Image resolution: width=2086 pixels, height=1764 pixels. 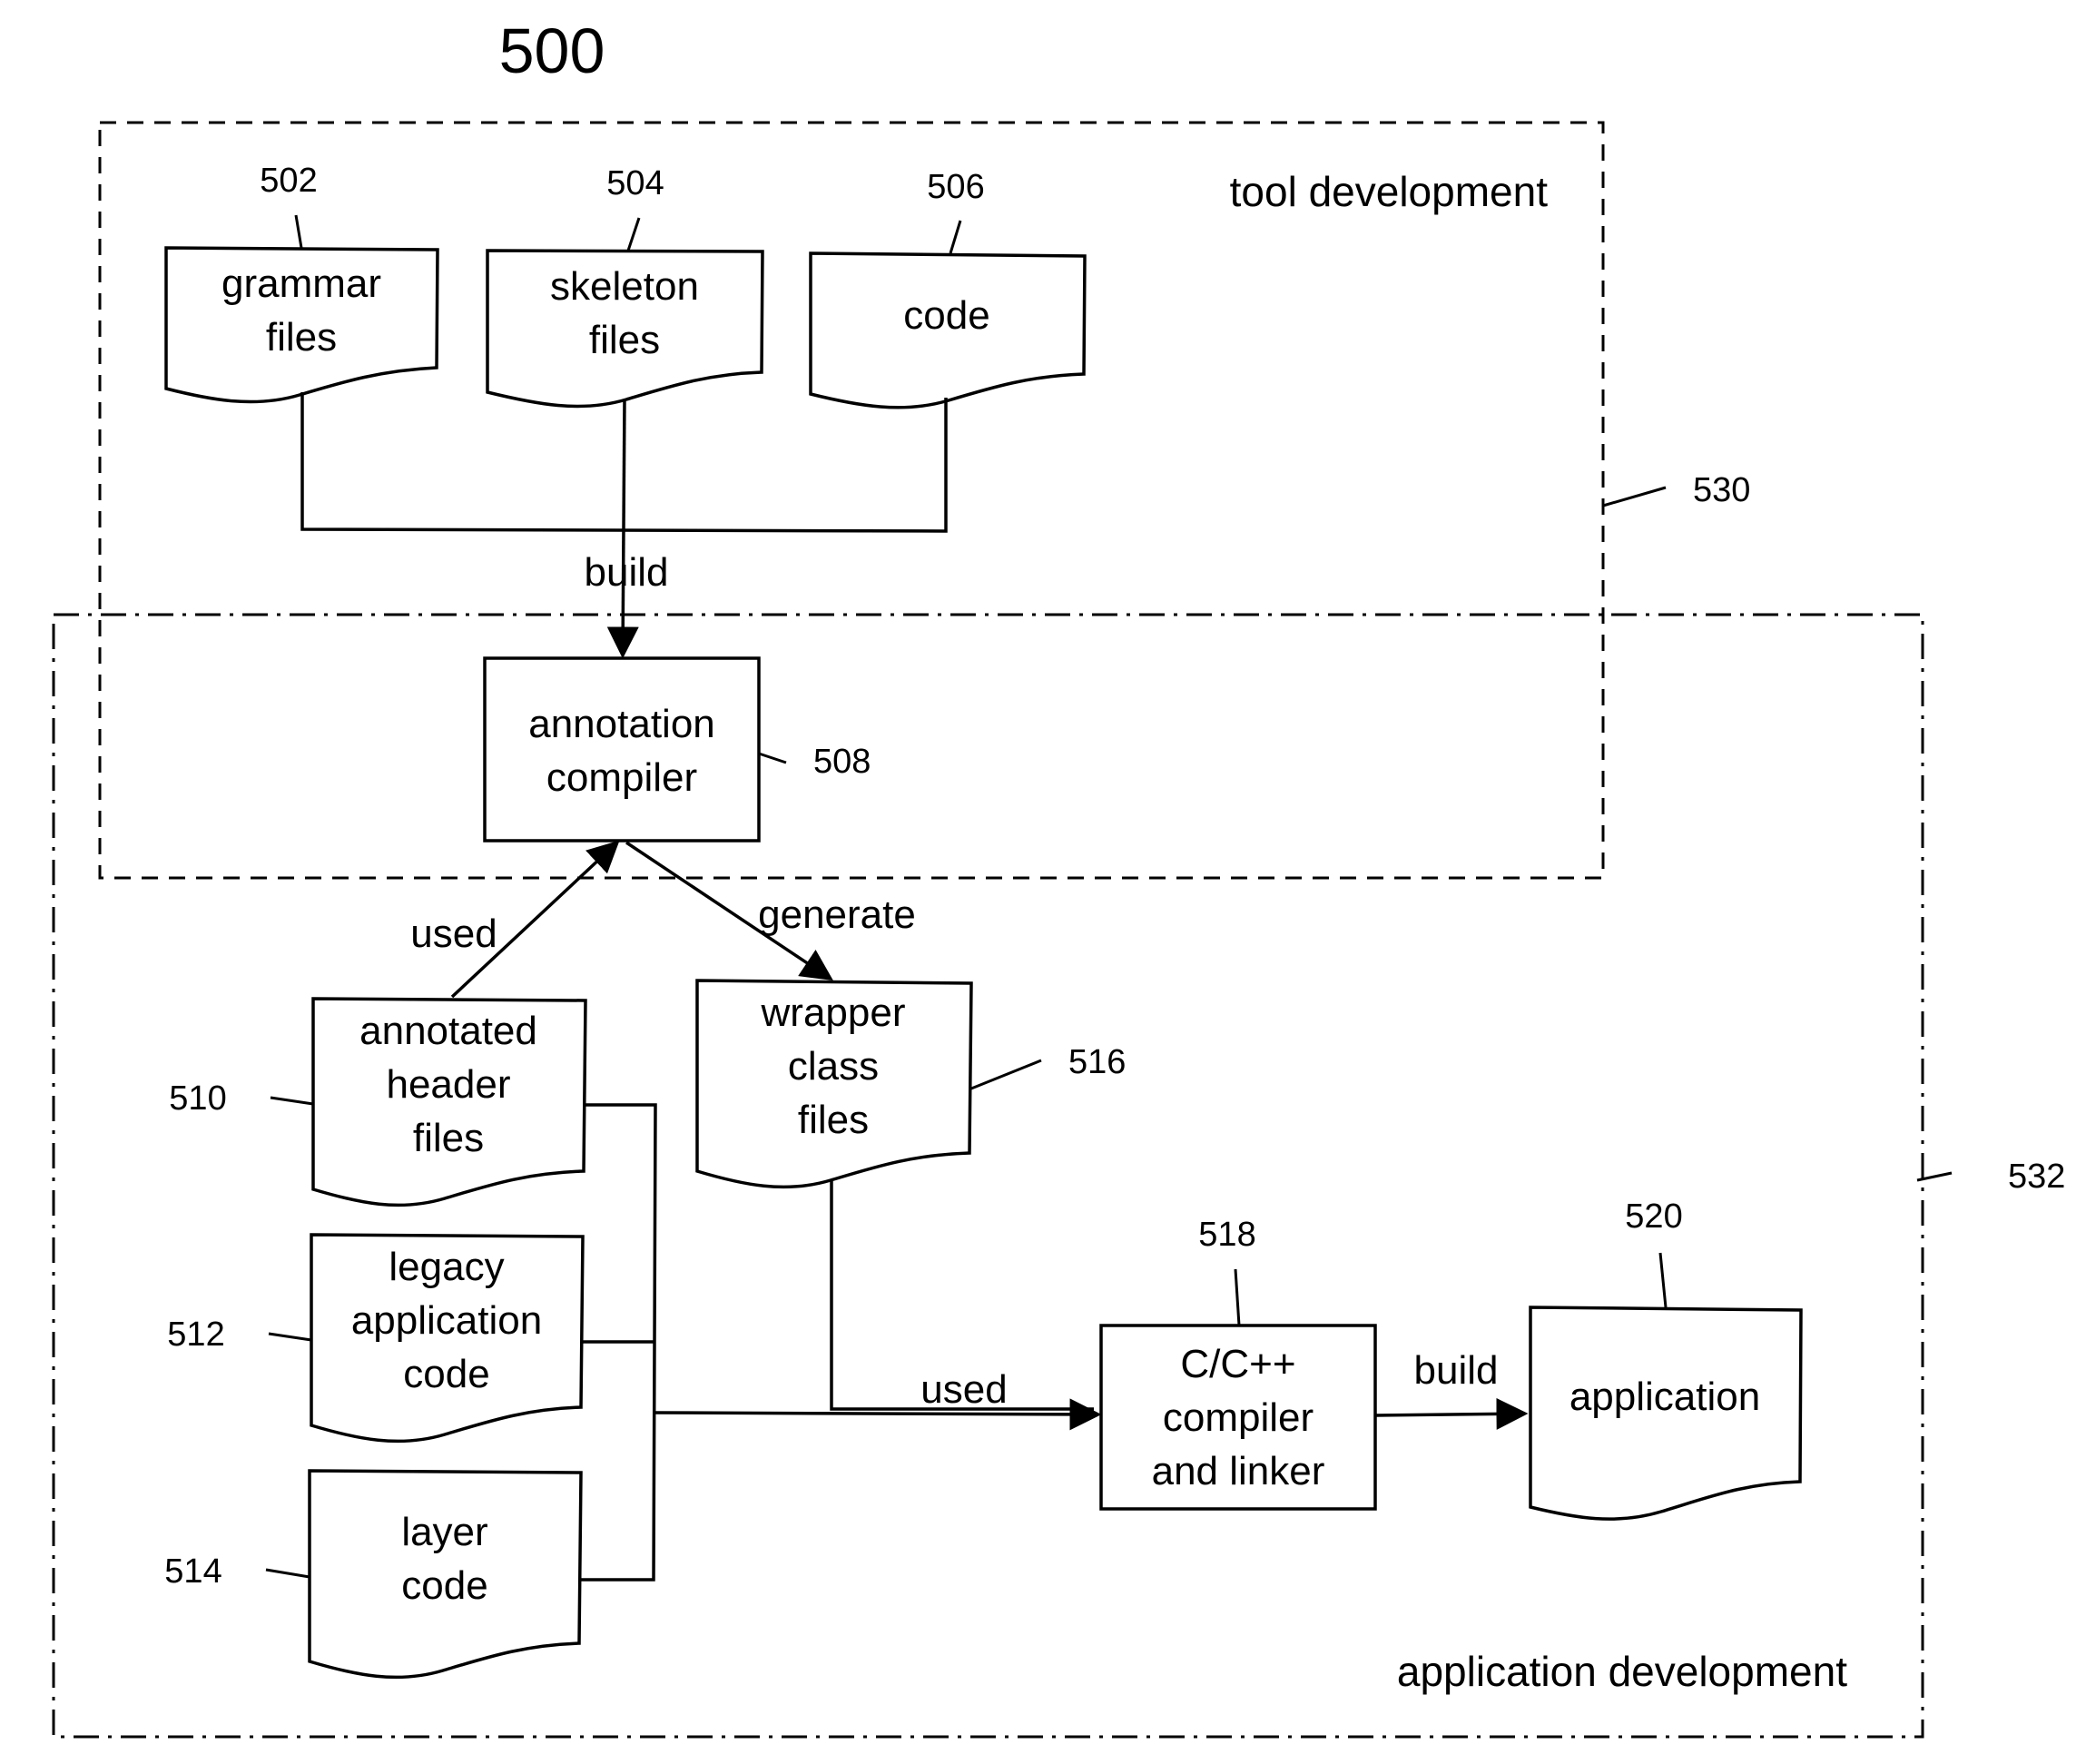 What do you see at coordinates (633, 234) in the screenshot?
I see `ref-504-leader` at bounding box center [633, 234].